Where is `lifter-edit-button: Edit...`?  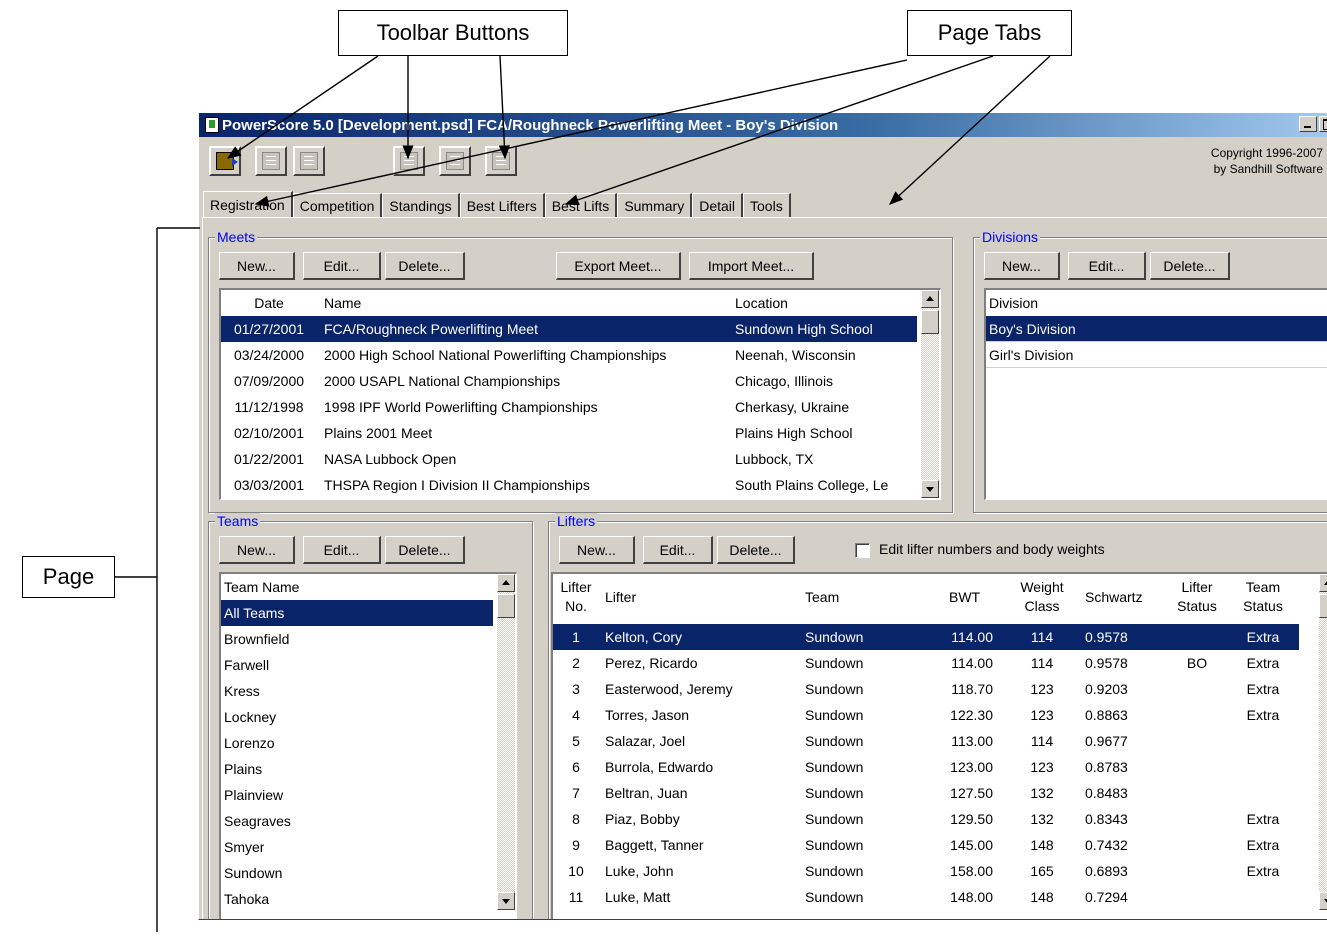 lifter-edit-button: Edit... is located at coordinates (678, 550).